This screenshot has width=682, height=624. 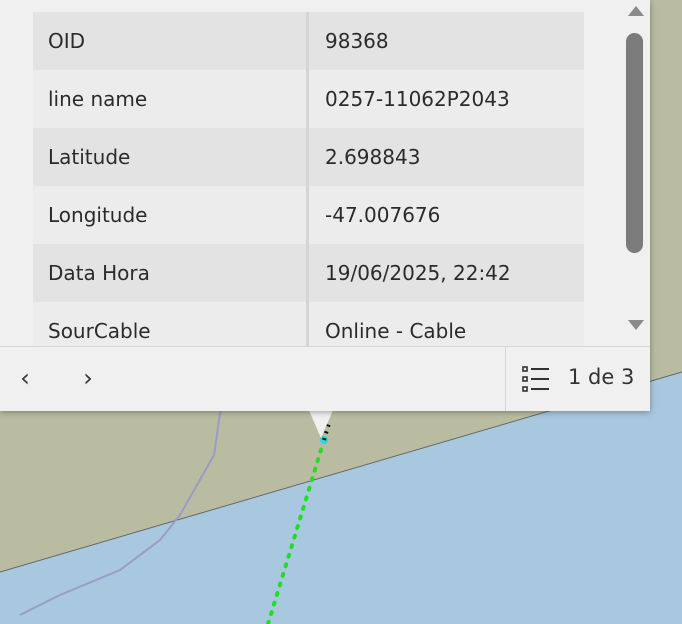 What do you see at coordinates (417, 99) in the screenshot?
I see `field-value: 0257-11062P2043` at bounding box center [417, 99].